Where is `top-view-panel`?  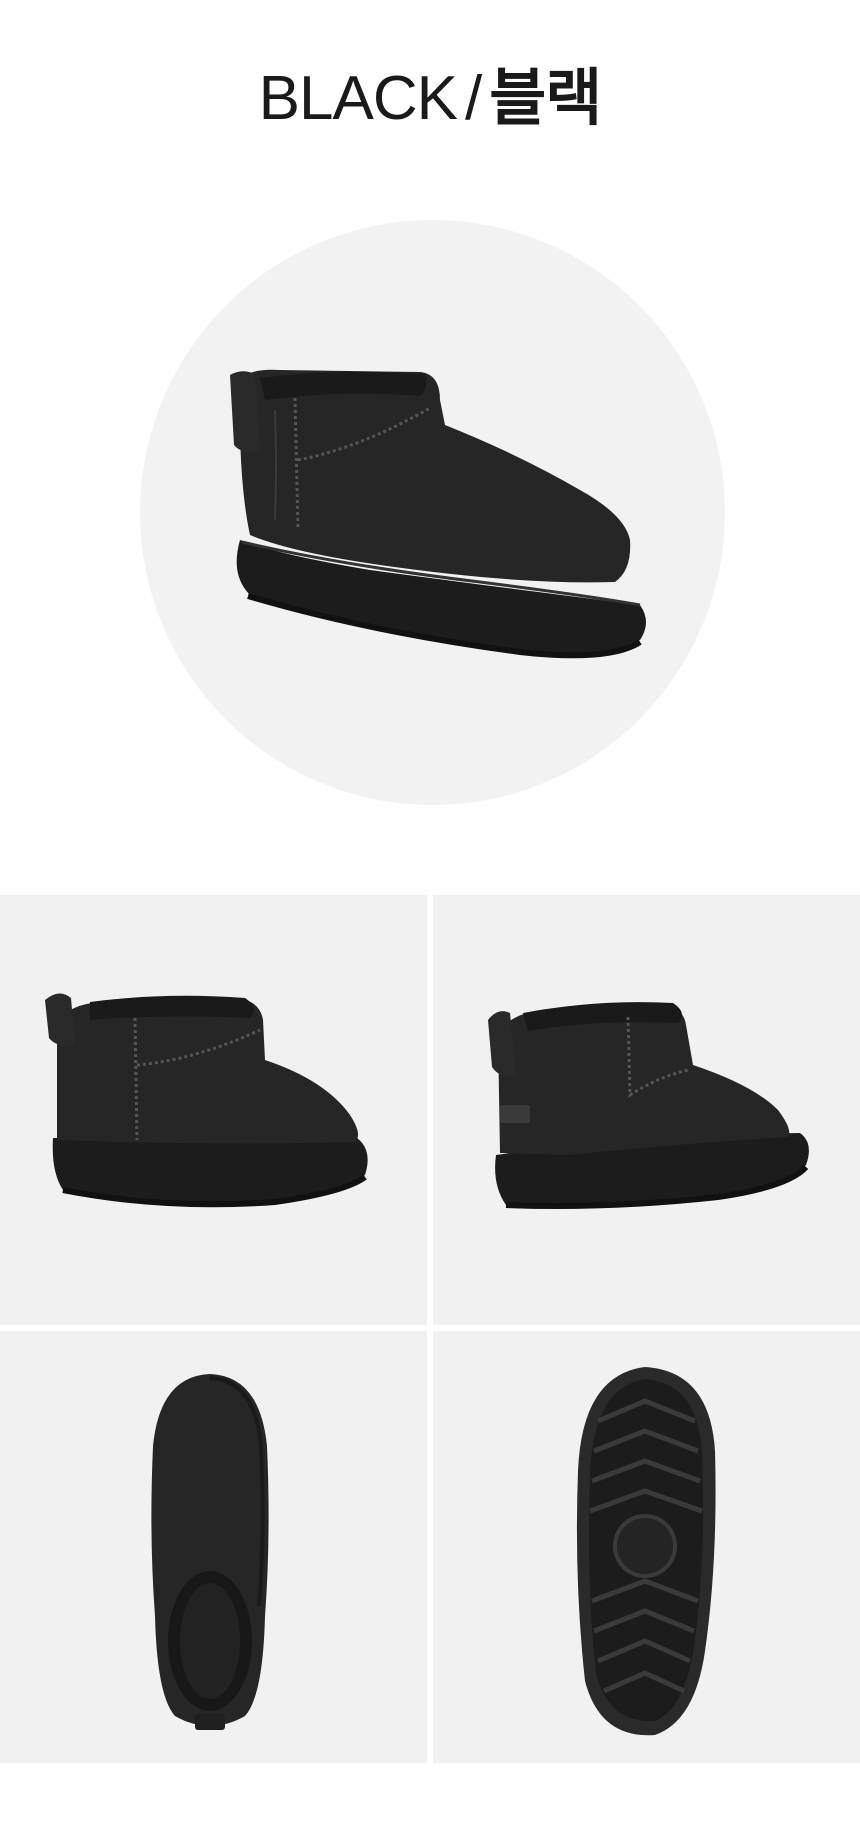 top-view-panel is located at coordinates (213, 1547).